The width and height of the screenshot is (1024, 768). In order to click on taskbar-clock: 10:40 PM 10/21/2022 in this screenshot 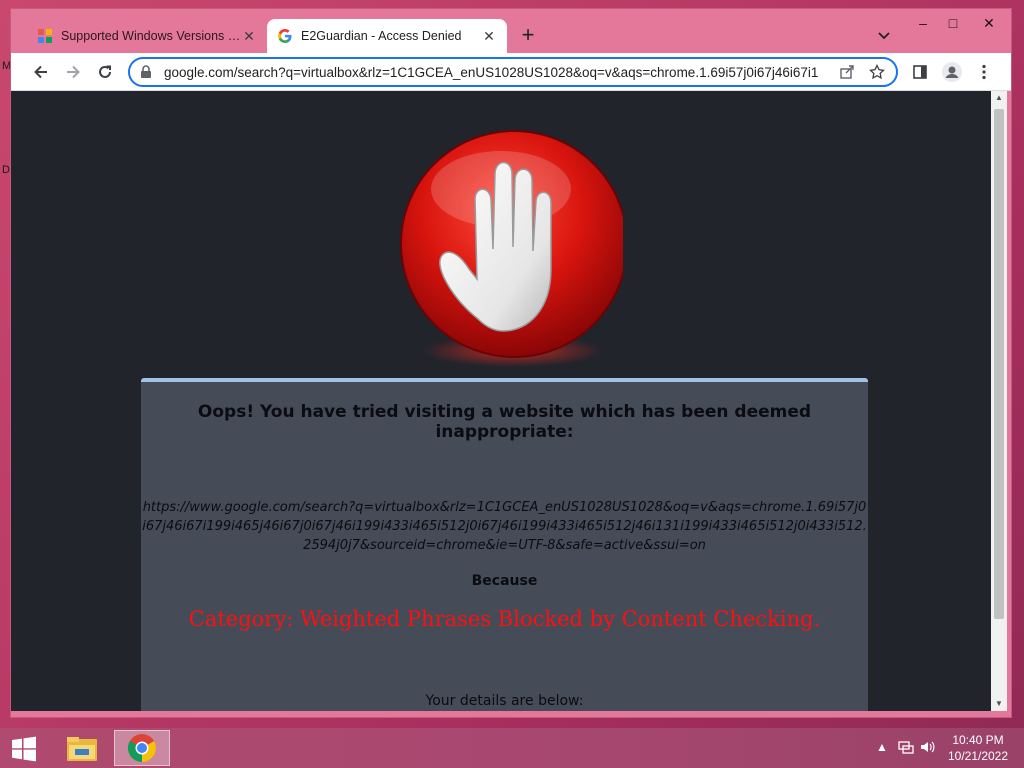, I will do `click(978, 748)`.